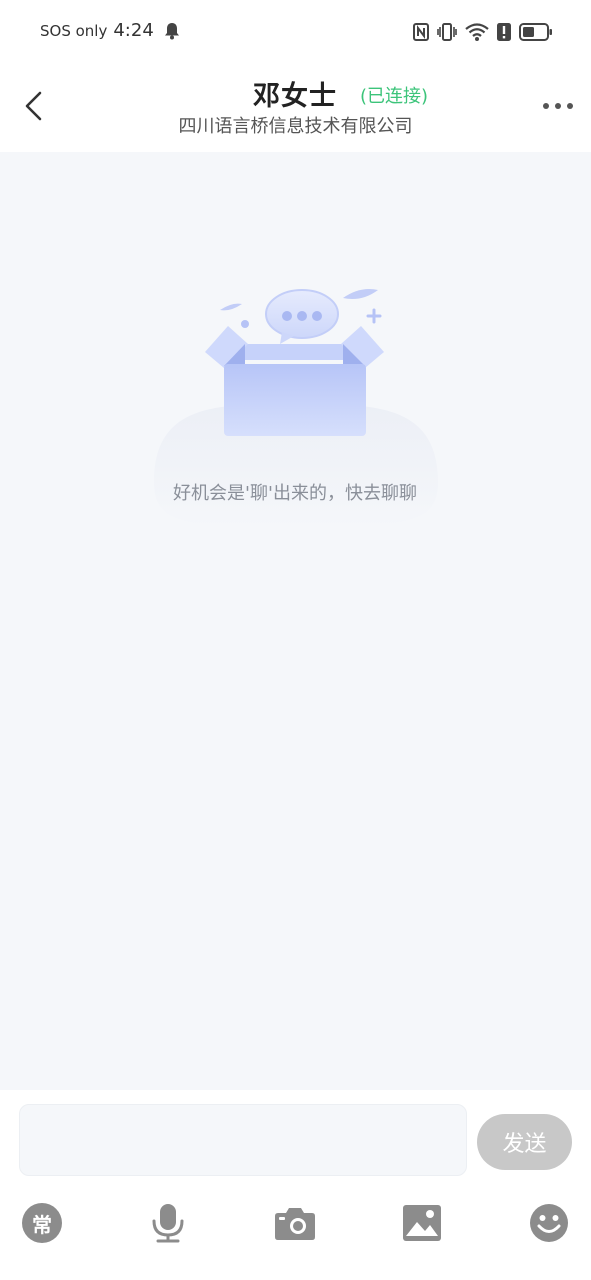 The image size is (591, 1280). Describe the element at coordinates (477, 32) in the screenshot. I see `wifi-icon` at that location.